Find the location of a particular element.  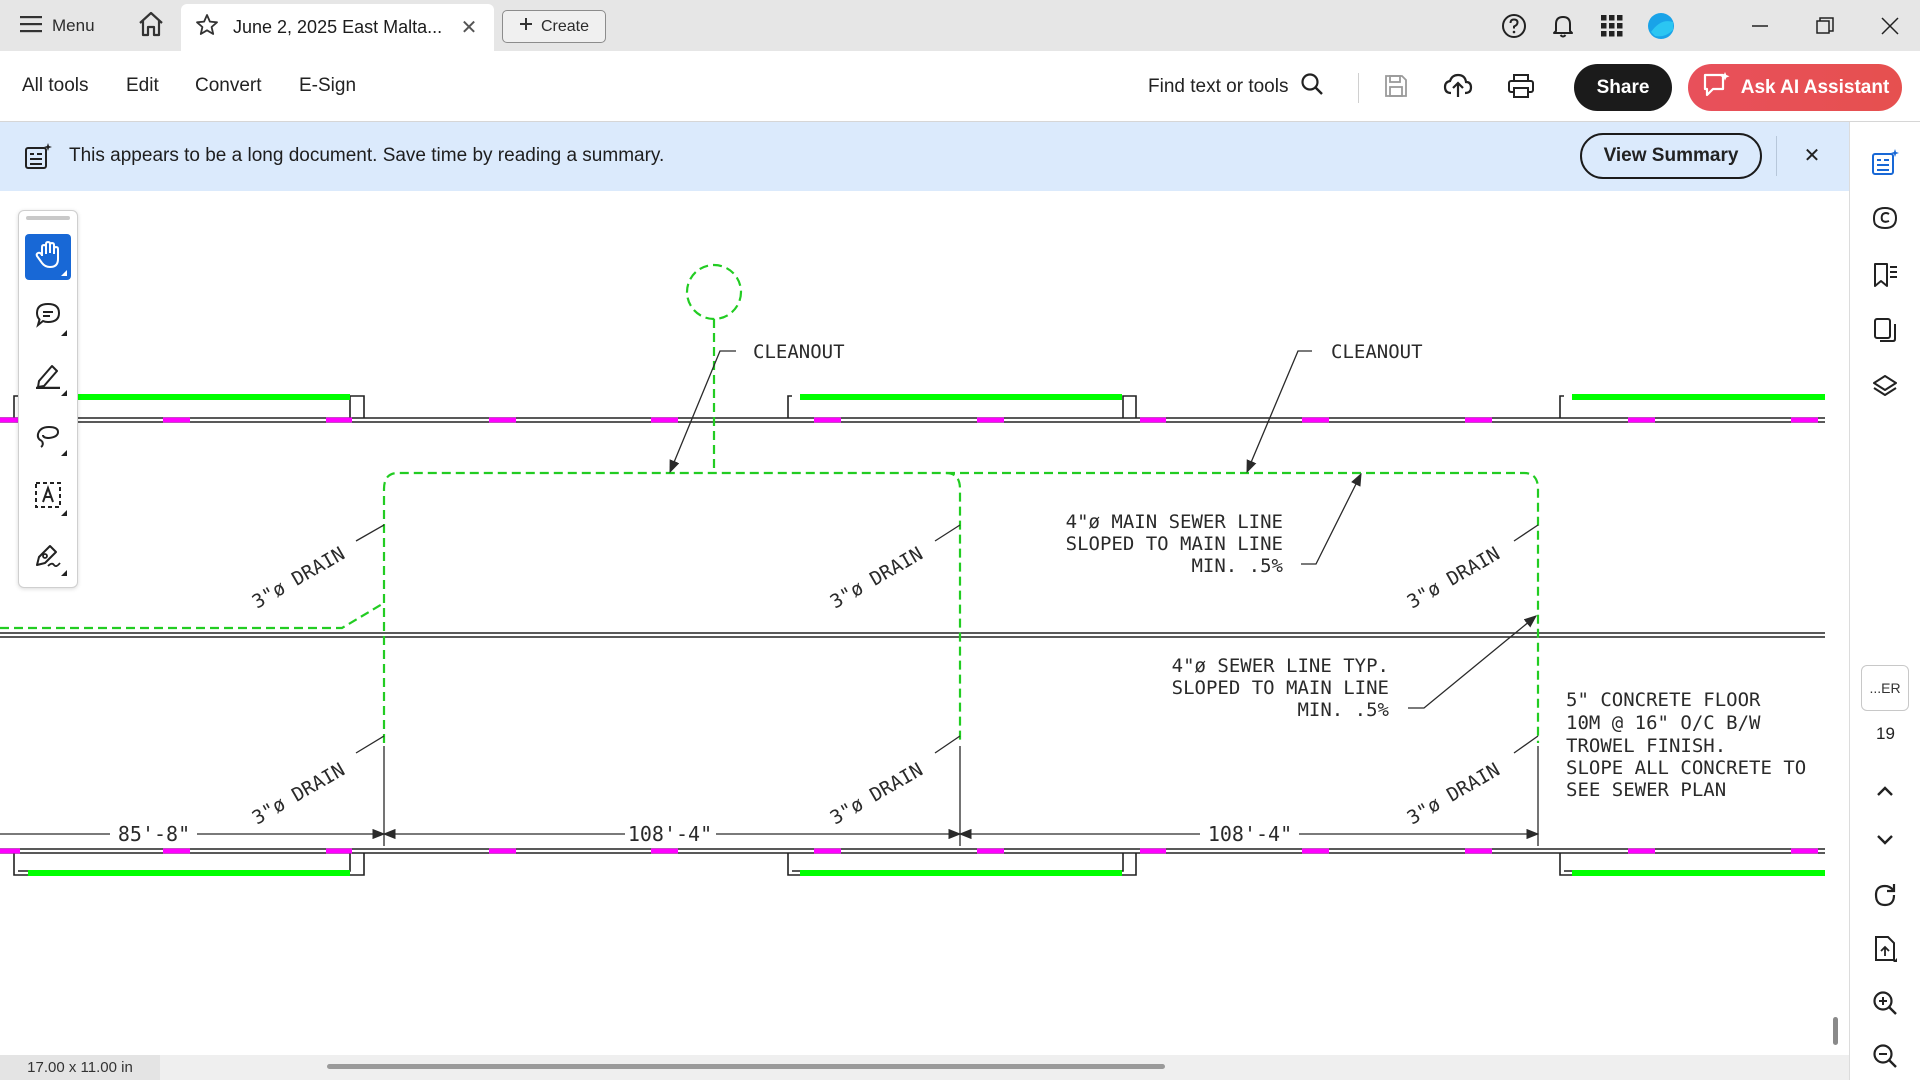

close-window-icon is located at coordinates (1890, 25).